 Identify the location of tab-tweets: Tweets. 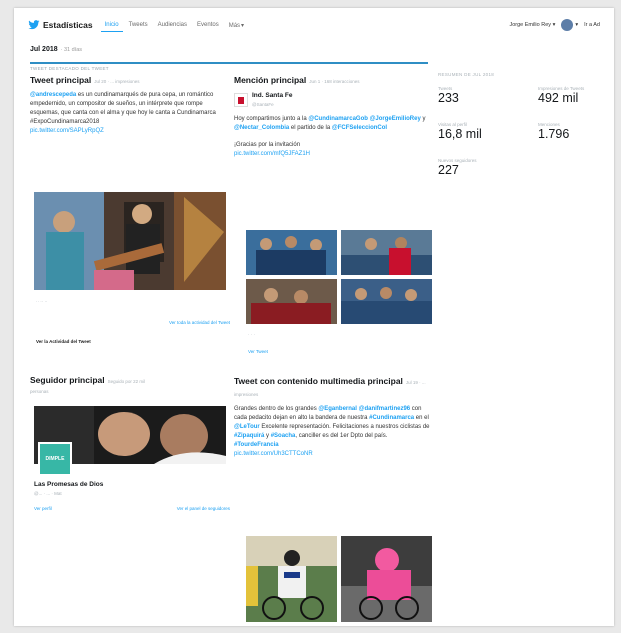
(138, 25).